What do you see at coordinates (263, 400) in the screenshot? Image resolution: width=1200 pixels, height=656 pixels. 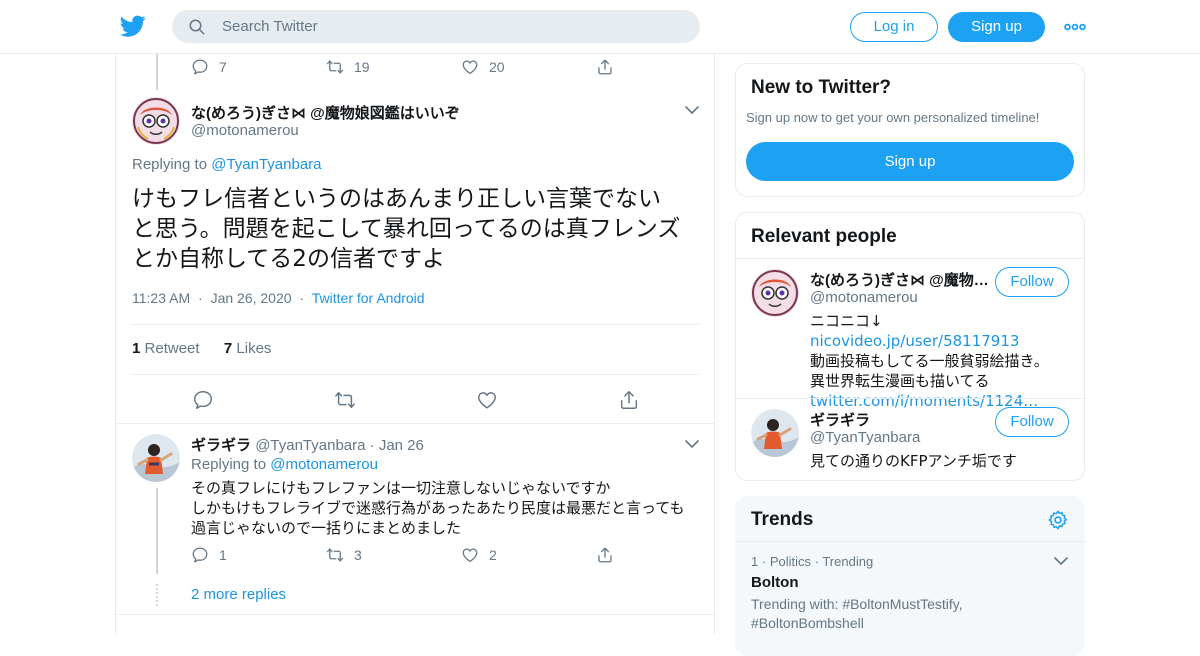 I see `reply-action` at bounding box center [263, 400].